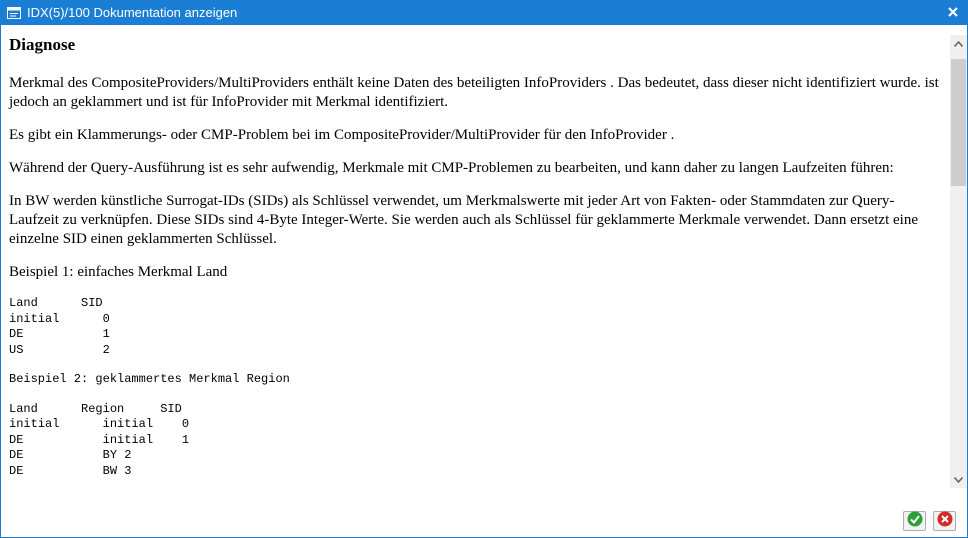 The width and height of the screenshot is (968, 538). I want to click on example1-table: Land SID initial 0 DE 1 US 2, so click(59, 326).